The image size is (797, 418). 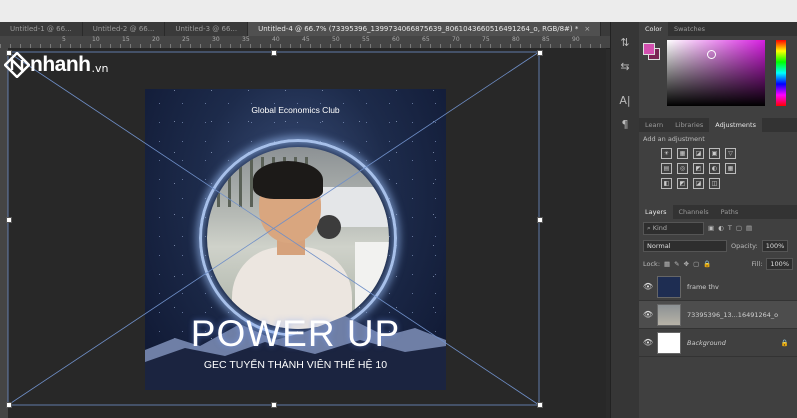 What do you see at coordinates (714, 153) in the screenshot?
I see `exposure-icon: ▣` at bounding box center [714, 153].